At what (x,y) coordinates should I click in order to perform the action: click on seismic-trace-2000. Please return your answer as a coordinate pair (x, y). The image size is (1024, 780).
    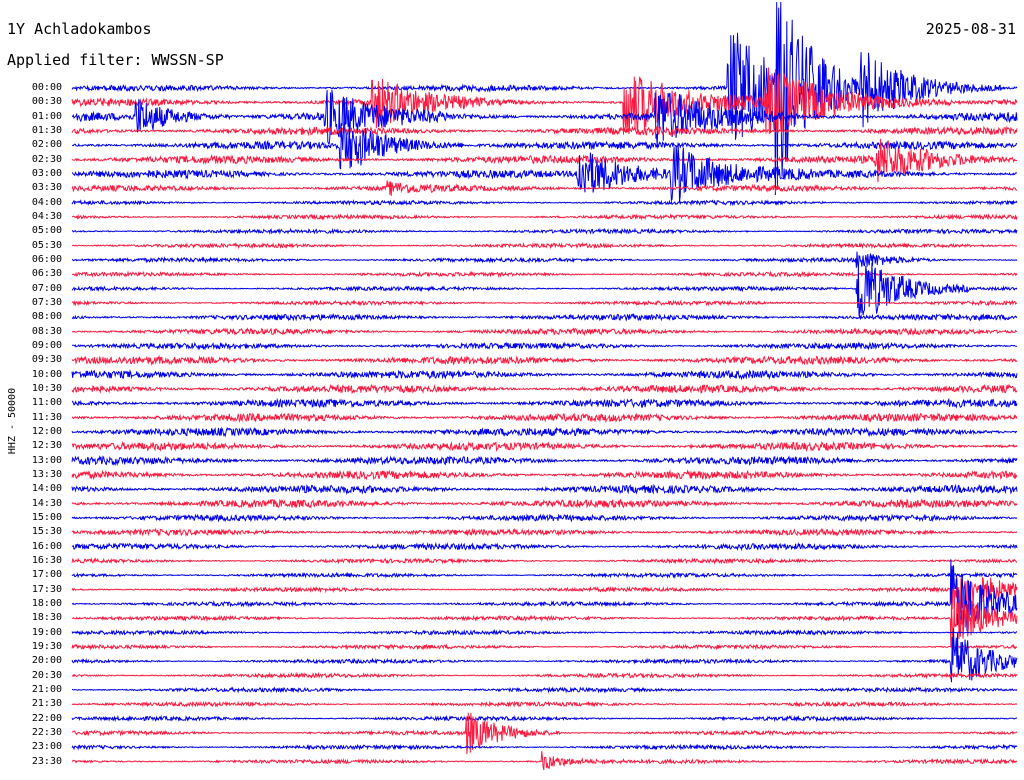
    Looking at the image, I should click on (544, 655).